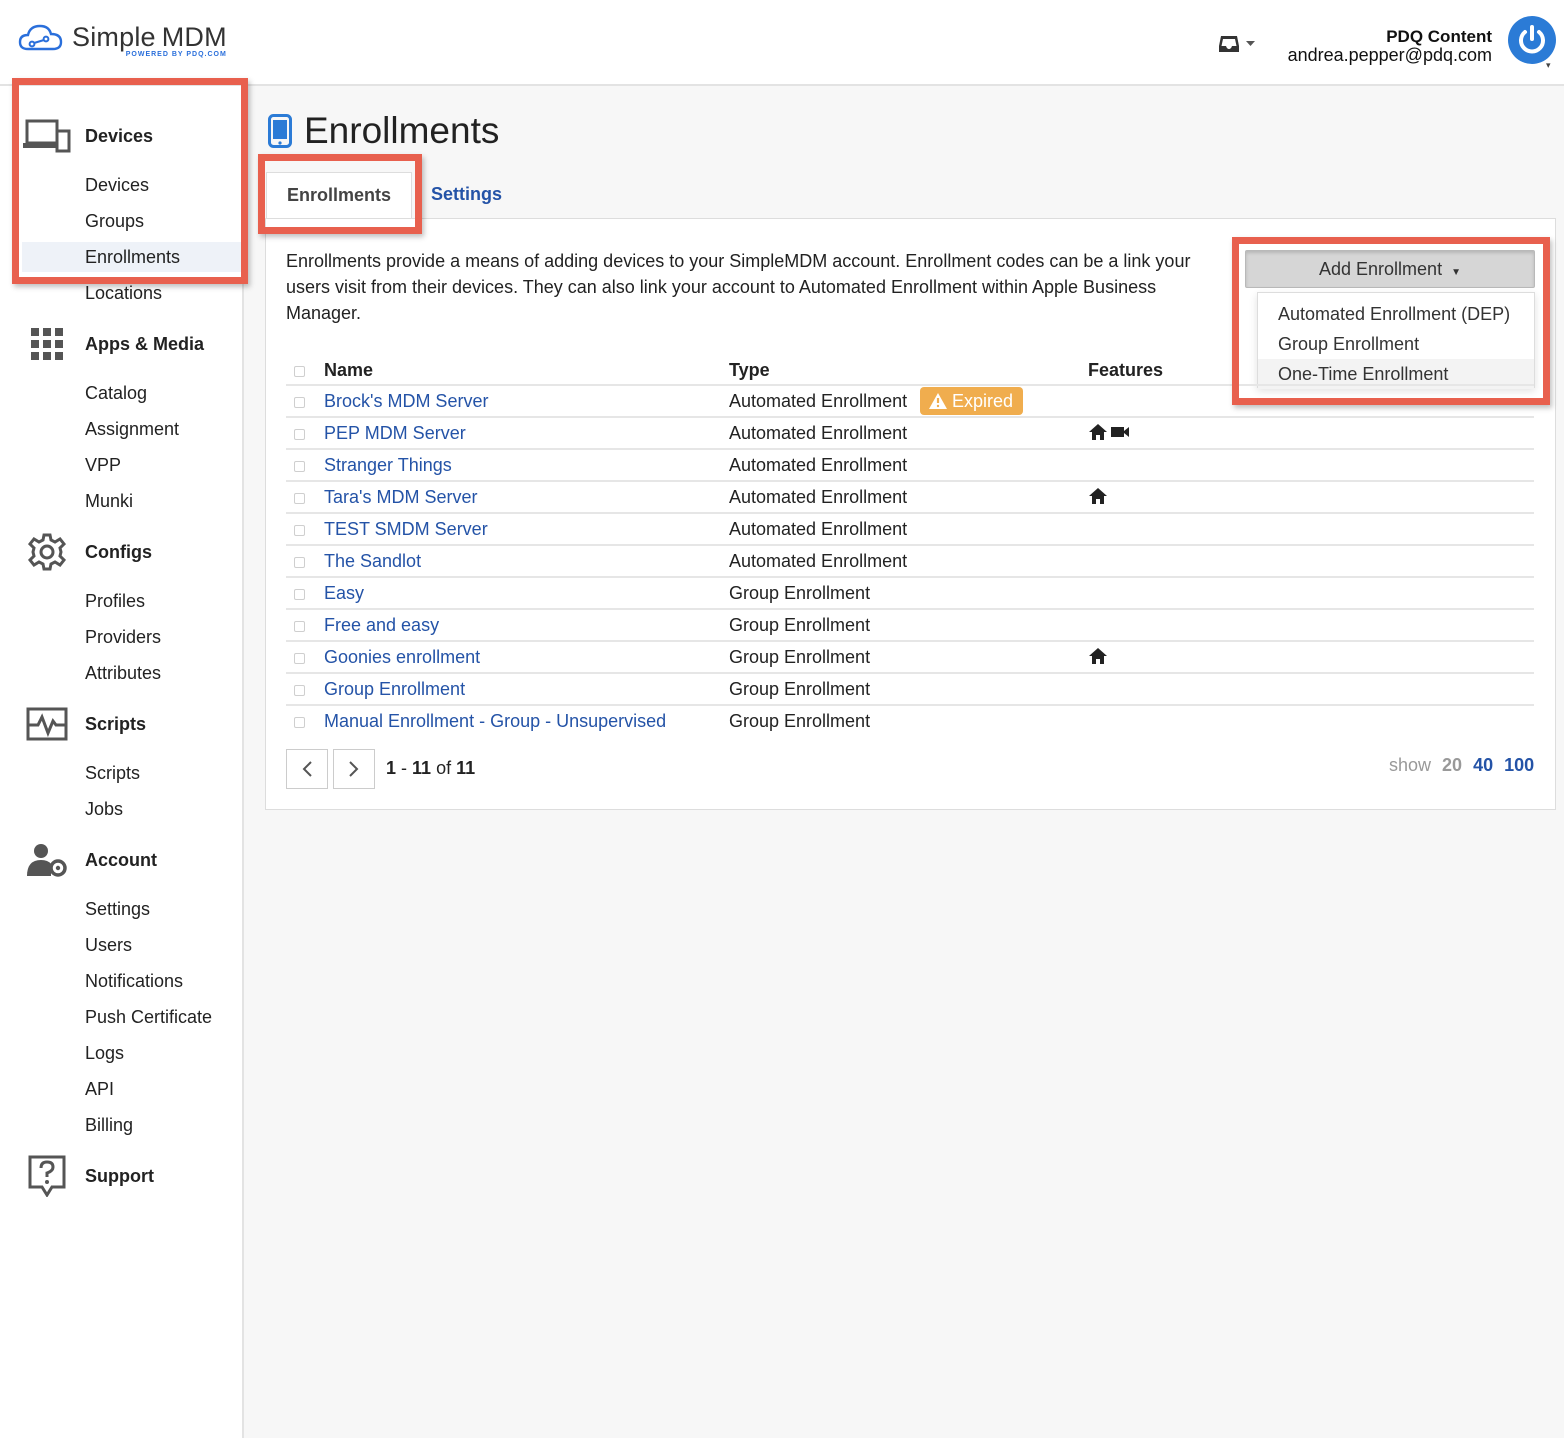  What do you see at coordinates (1532, 40) in the screenshot?
I see `user-avatar` at bounding box center [1532, 40].